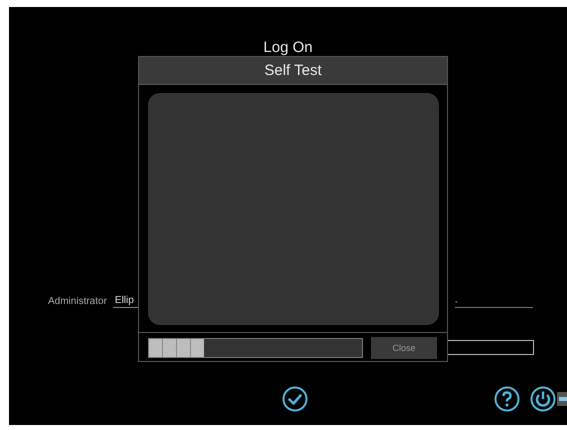 This screenshot has width=567, height=430. Describe the element at coordinates (288, 48) in the screenshot. I see `screen-title: Log On` at that location.